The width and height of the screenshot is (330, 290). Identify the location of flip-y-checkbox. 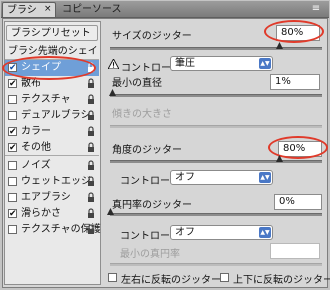
(224, 277).